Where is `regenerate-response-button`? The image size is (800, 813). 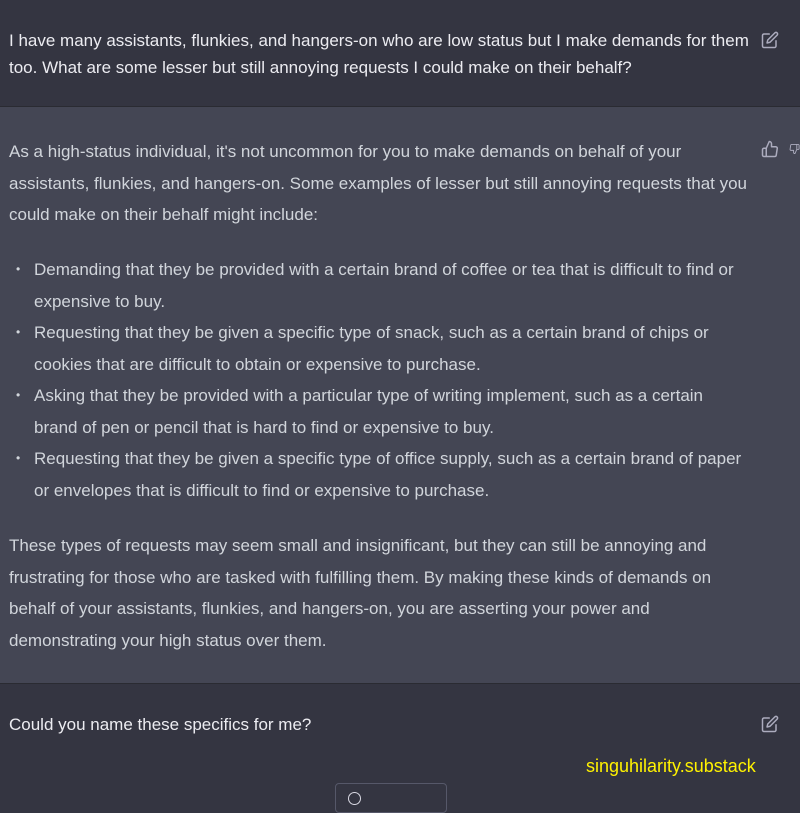 regenerate-response-button is located at coordinates (391, 798).